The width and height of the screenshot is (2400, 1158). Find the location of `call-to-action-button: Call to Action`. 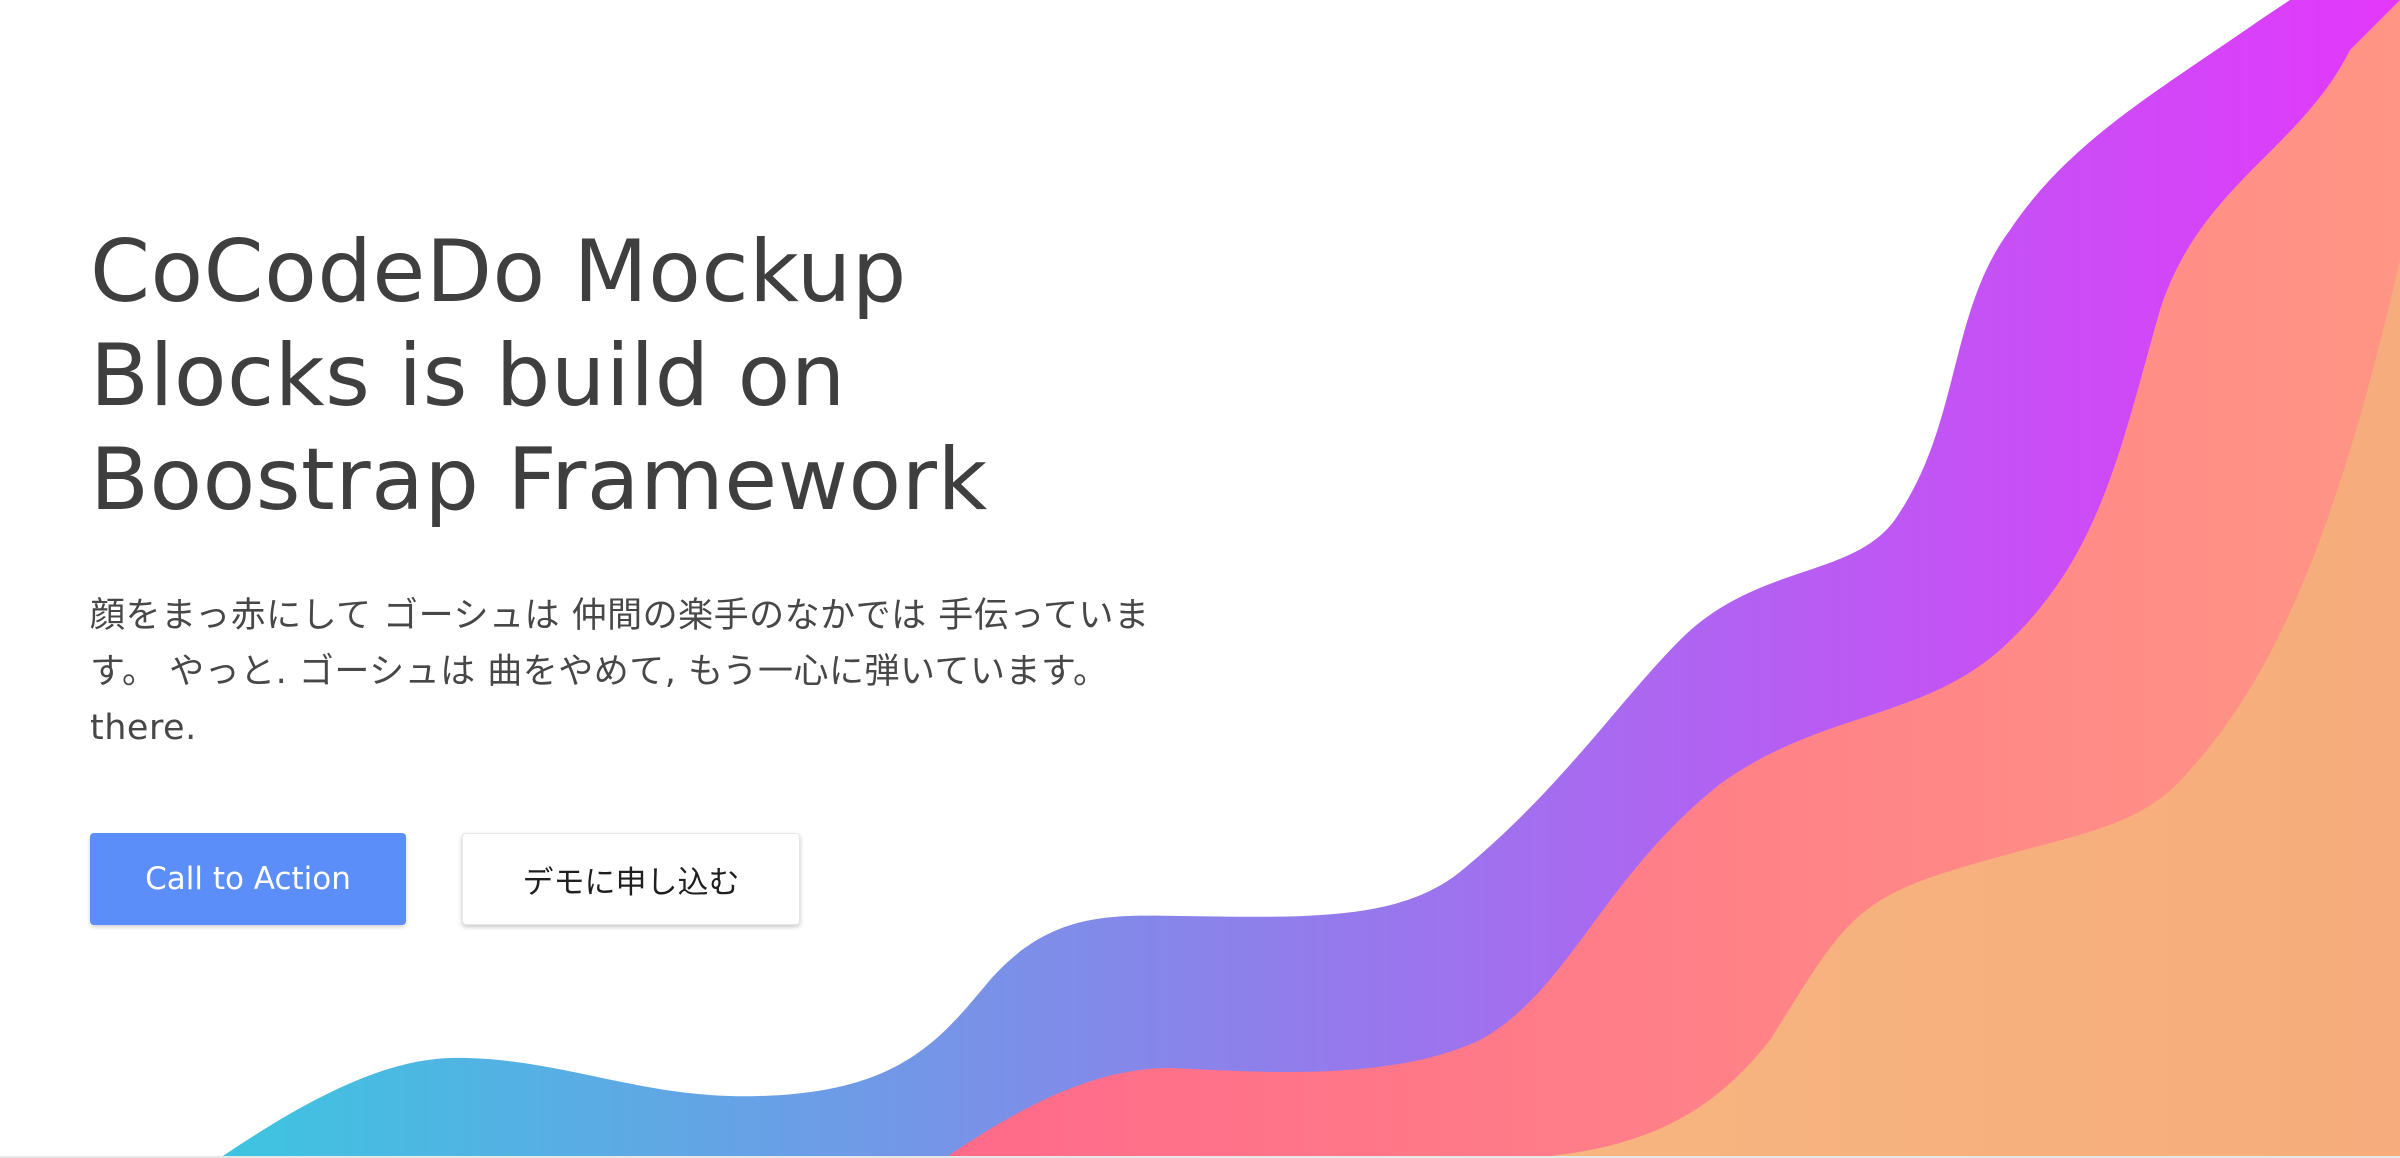

call-to-action-button: Call to Action is located at coordinates (248, 879).